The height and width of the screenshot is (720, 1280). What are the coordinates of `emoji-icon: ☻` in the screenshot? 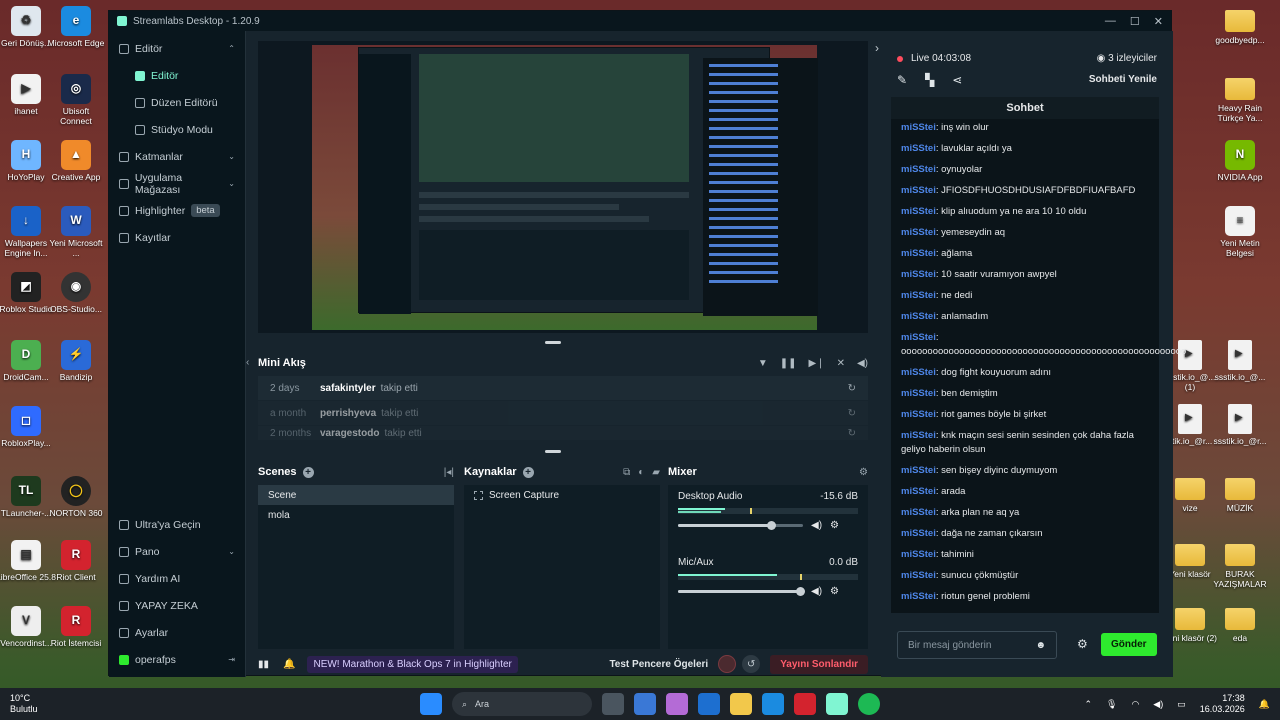 It's located at (1040, 645).